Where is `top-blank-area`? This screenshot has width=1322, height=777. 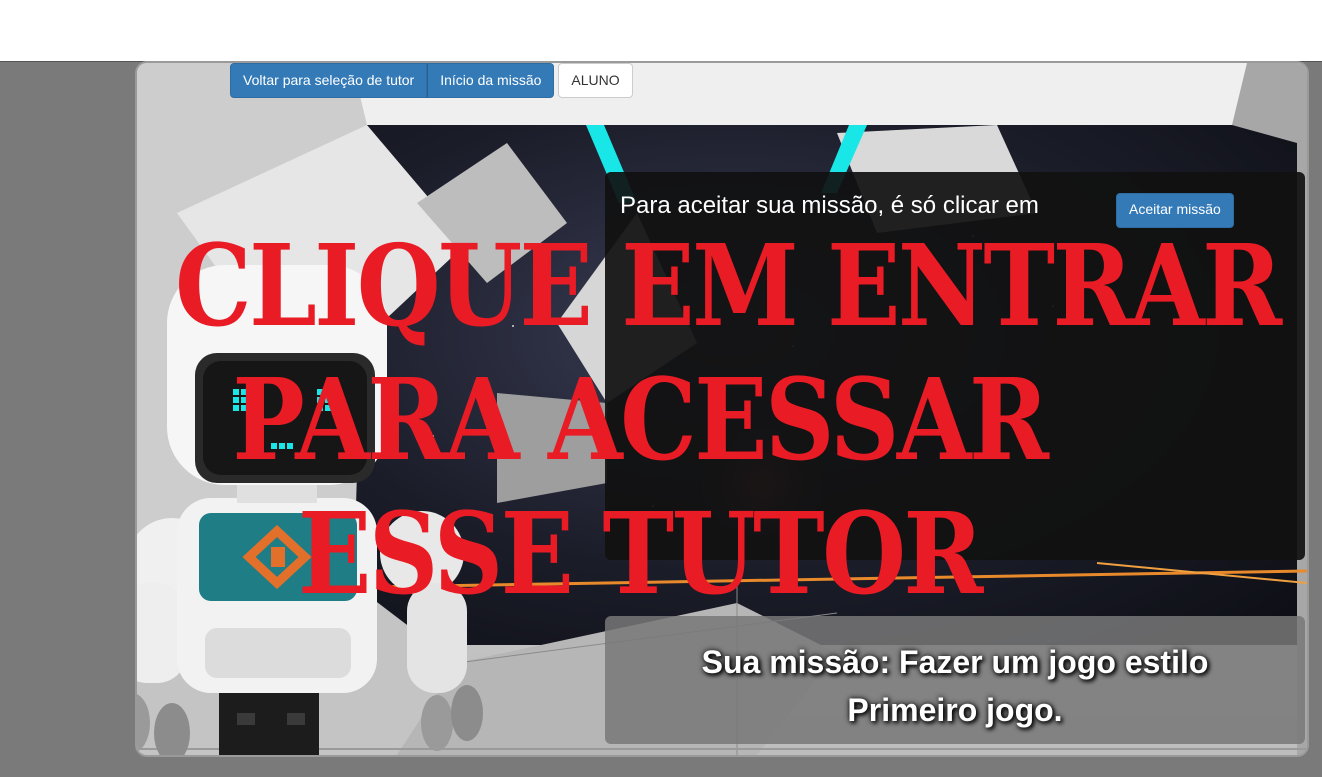 top-blank-area is located at coordinates (661, 30).